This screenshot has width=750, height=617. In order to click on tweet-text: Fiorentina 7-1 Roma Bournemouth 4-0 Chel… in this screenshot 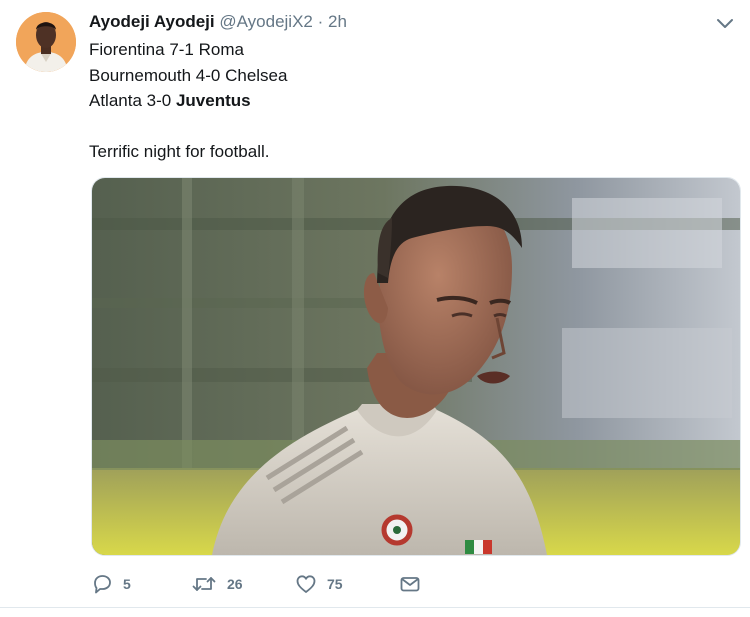, I will do `click(188, 101)`.